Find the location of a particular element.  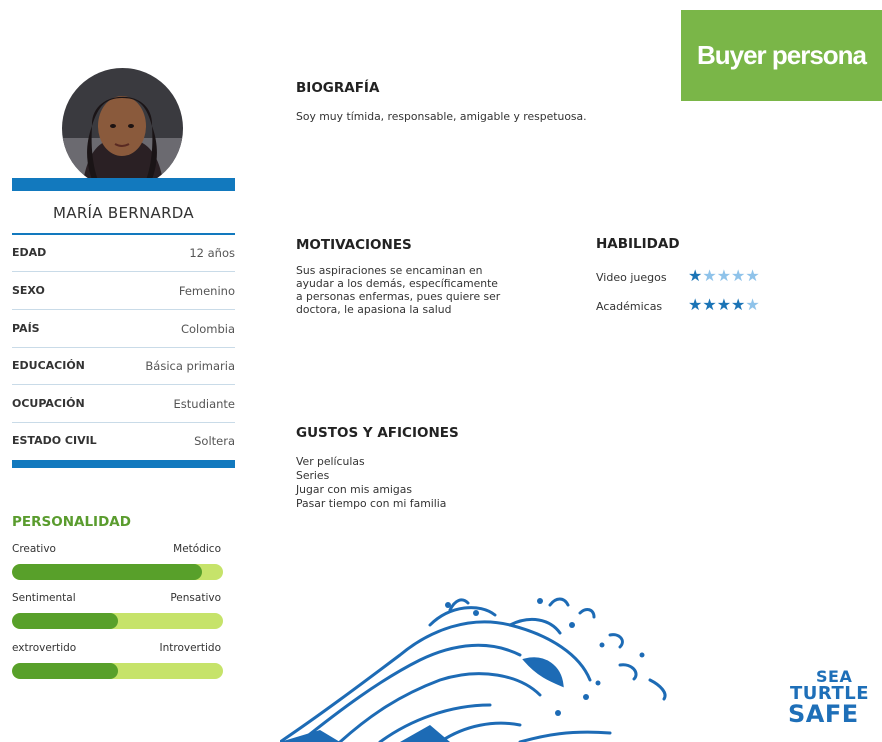

skill-label: Video juegos is located at coordinates (631, 277).